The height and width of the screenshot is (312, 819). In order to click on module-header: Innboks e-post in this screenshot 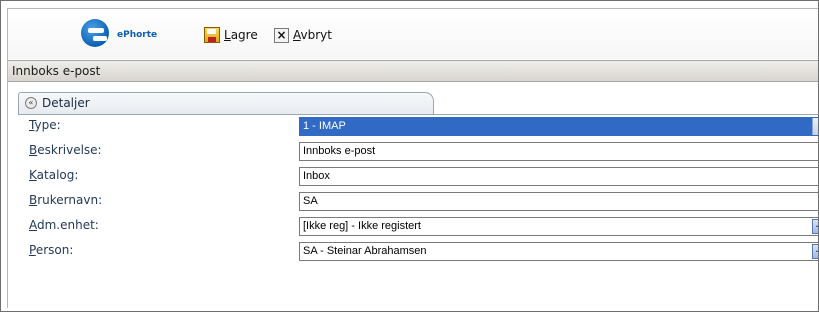, I will do `click(413, 71)`.